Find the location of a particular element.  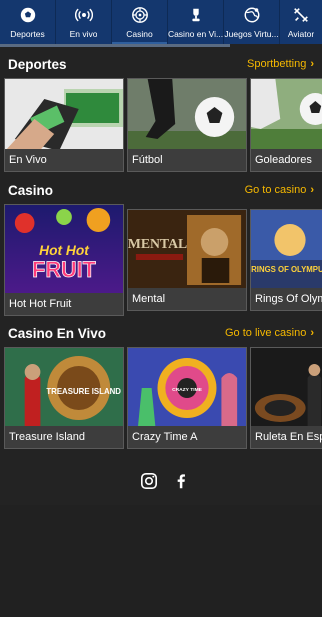

card-rings-of-olympus: RINGS OF OLYMPUS Rings Of Olympus is located at coordinates (286, 260).